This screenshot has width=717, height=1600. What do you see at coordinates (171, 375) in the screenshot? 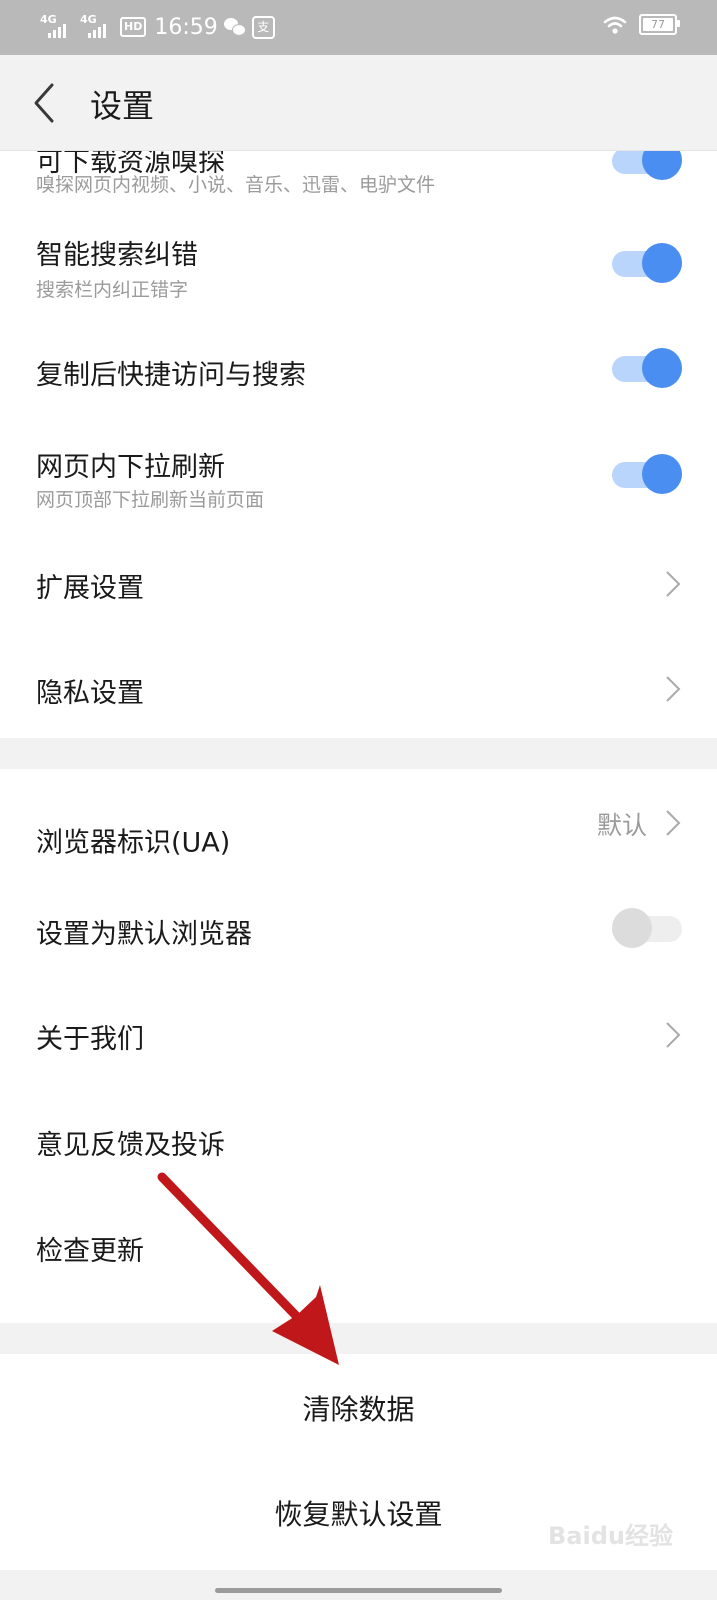
I see `setting-title: 复制后快捷访问与搜索` at bounding box center [171, 375].